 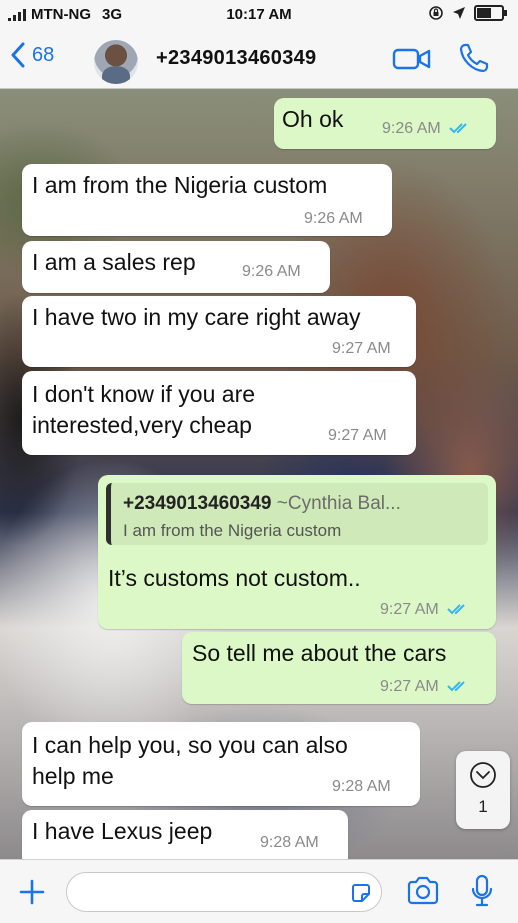 What do you see at coordinates (467, 13) in the screenshot?
I see `status-icons` at bounding box center [467, 13].